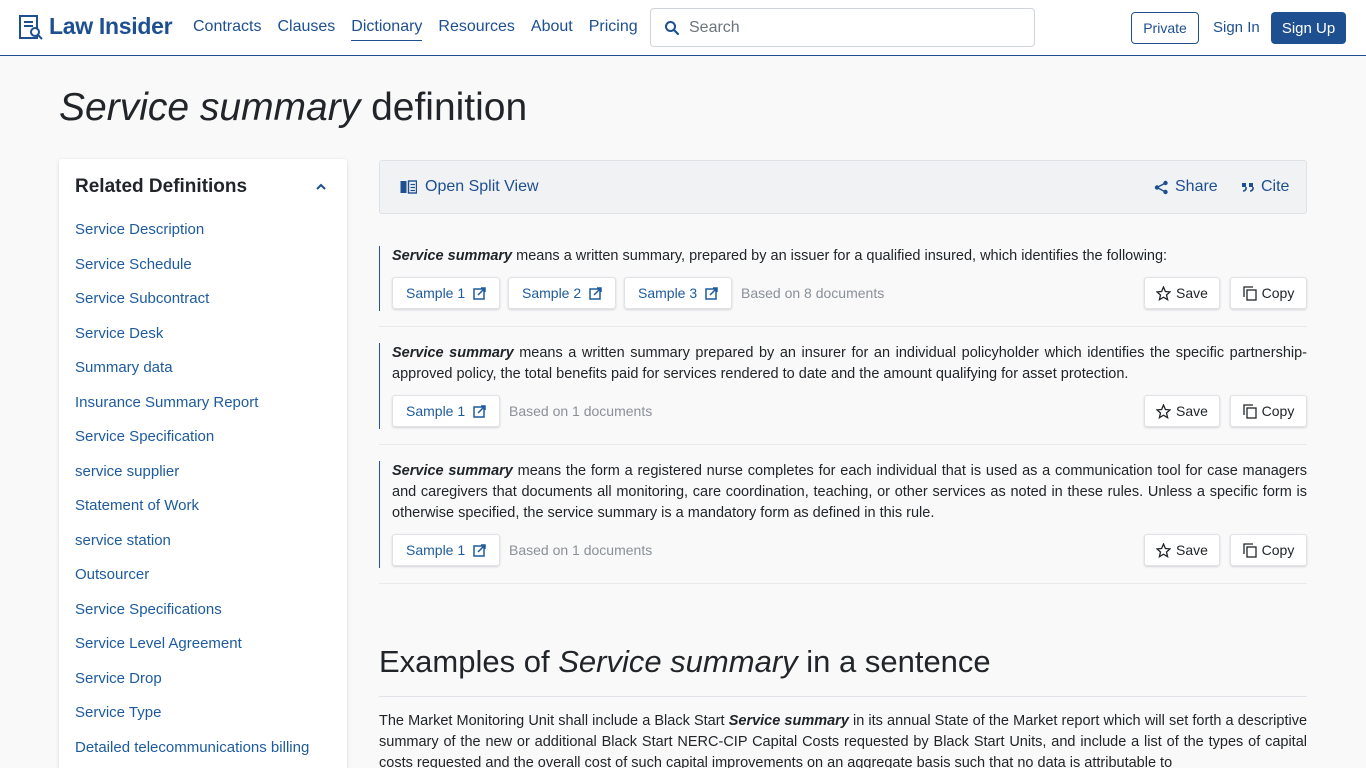 The image size is (1366, 768). I want to click on example-sentence-term: Service summary, so click(788, 721).